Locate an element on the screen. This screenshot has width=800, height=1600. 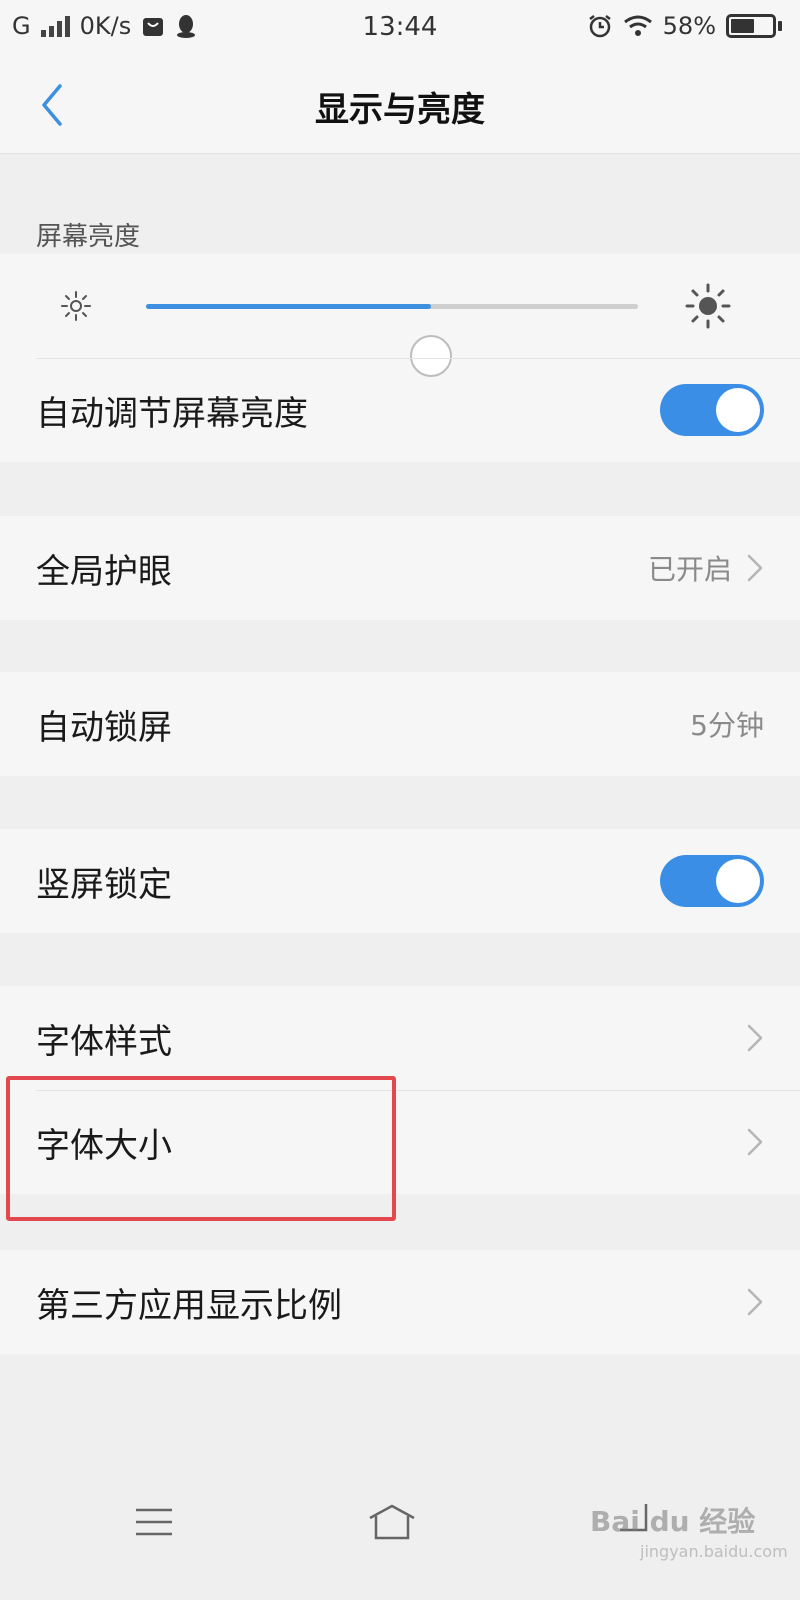
auto-brightness-row: 自动调节屏幕亮度 is located at coordinates (400, 410).